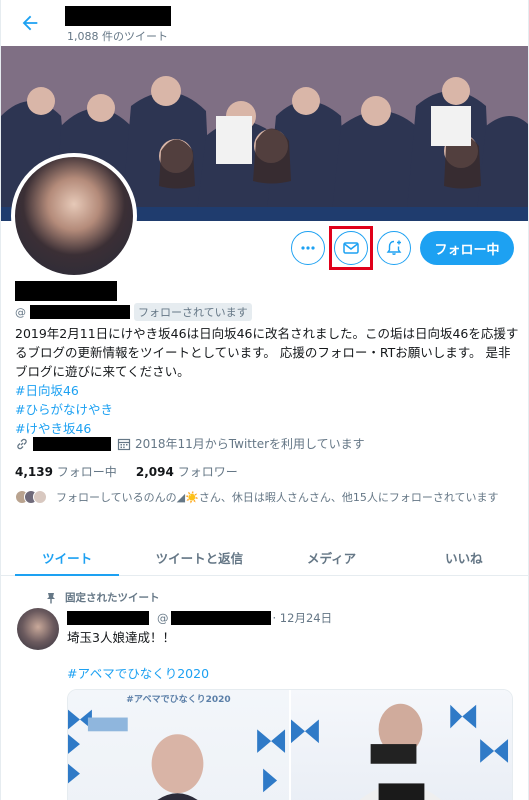 The image size is (529, 800). I want to click on follows-you-badge: フォローされています, so click(193, 312).